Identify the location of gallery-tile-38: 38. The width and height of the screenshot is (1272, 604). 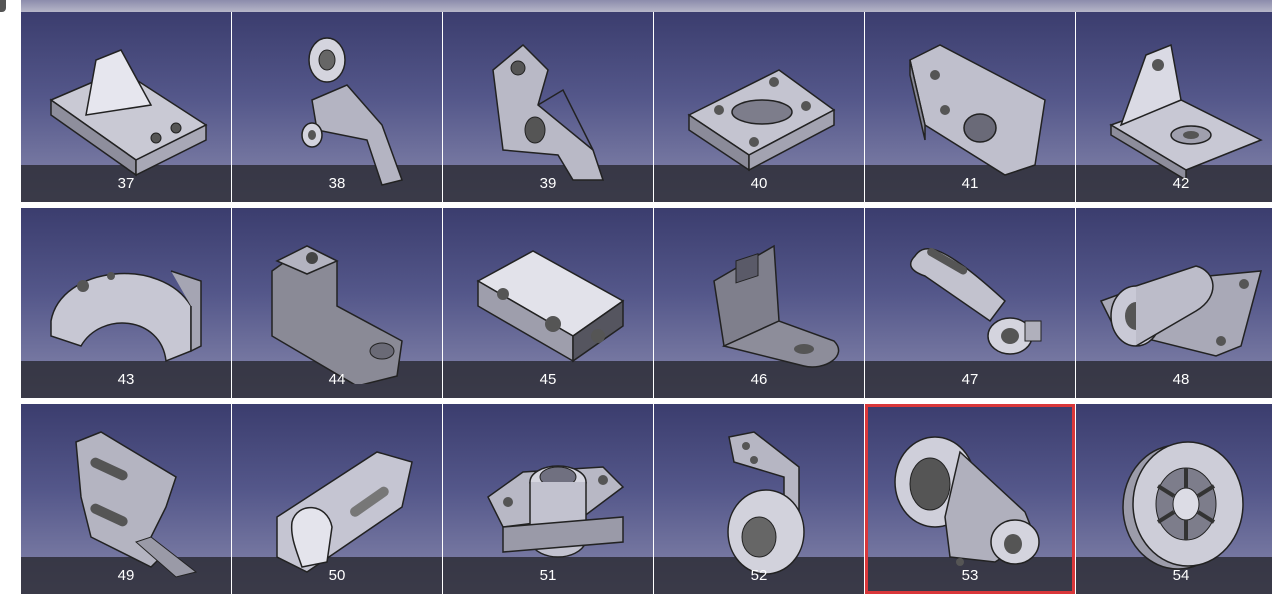
(337, 107).